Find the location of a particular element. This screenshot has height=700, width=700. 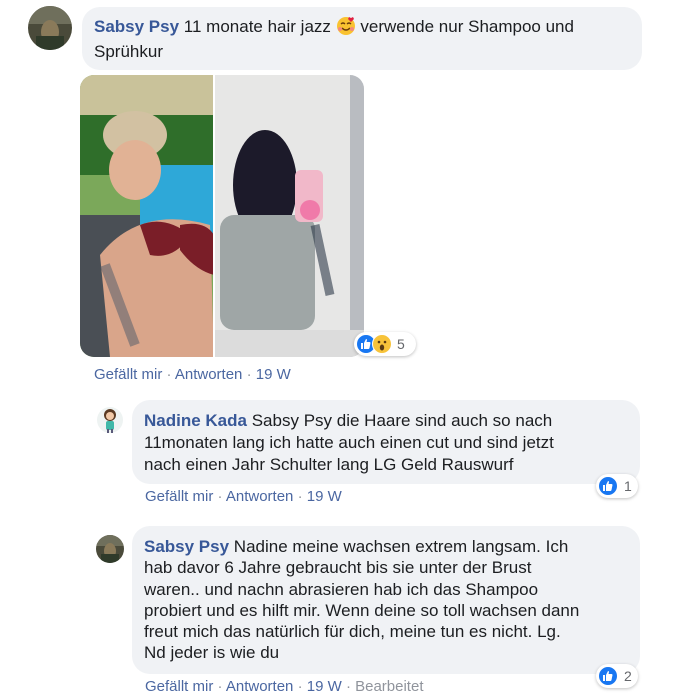

edited-label: Bearbeitet is located at coordinates (389, 686).